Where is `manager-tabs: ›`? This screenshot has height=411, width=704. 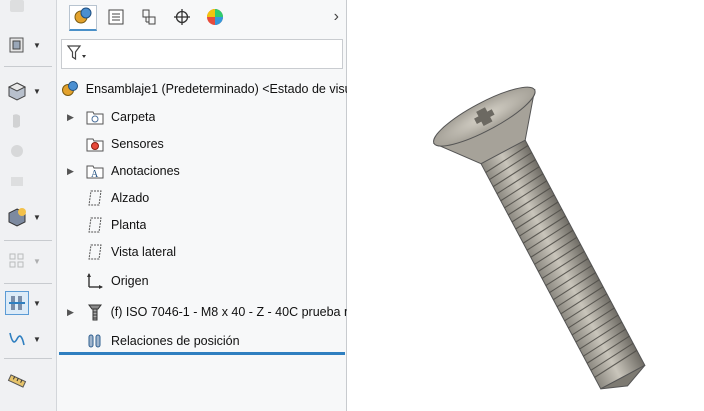 manager-tabs: › is located at coordinates (202, 18).